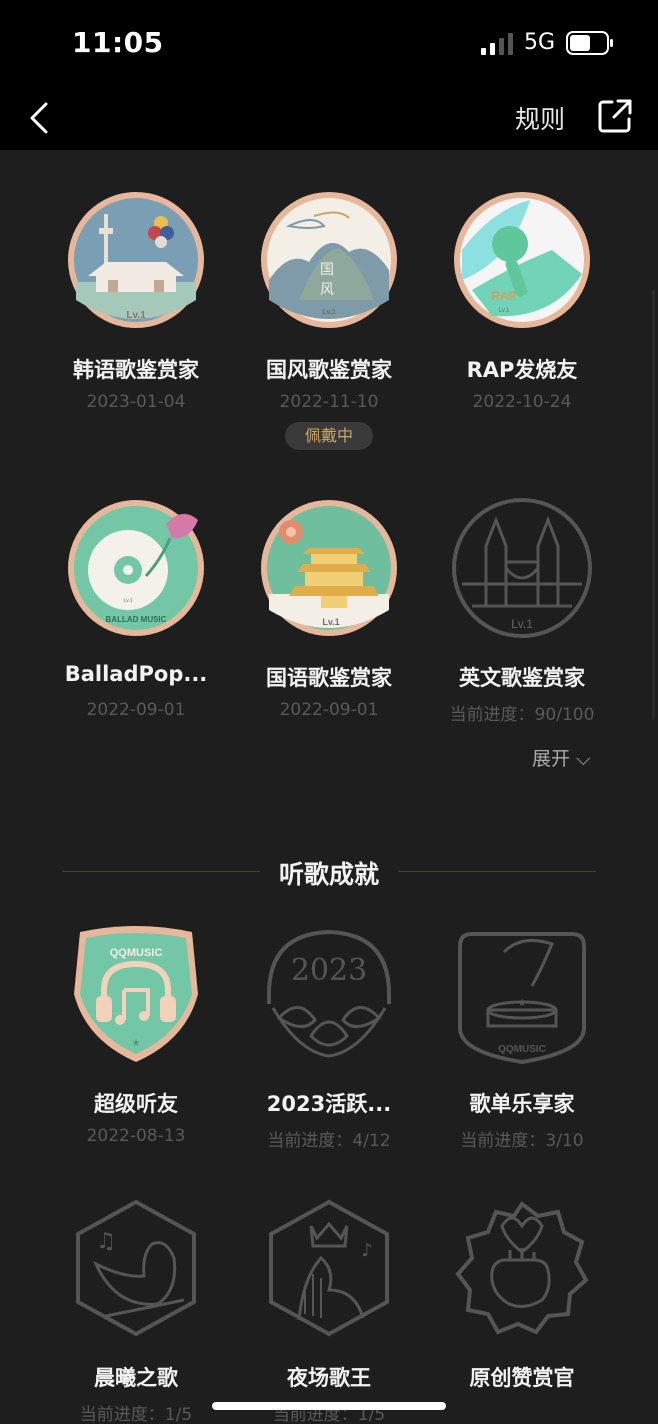 The width and height of the screenshot is (658, 1424). I want to click on original-appreciation-badge-icon, so click(522, 1268).